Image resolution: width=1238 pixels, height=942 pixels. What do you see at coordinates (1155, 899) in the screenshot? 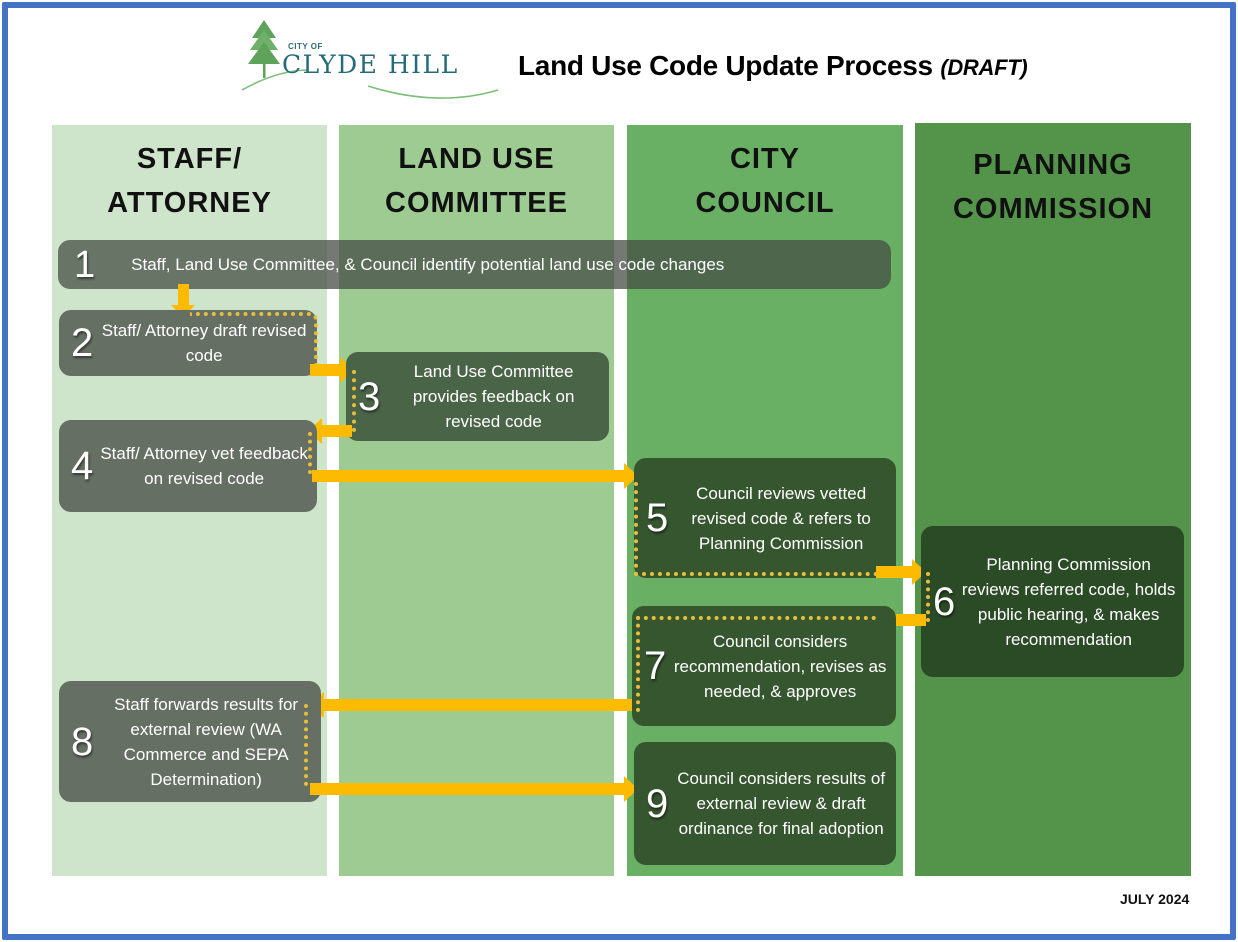
I see `footer-date: JULY 2024` at bounding box center [1155, 899].